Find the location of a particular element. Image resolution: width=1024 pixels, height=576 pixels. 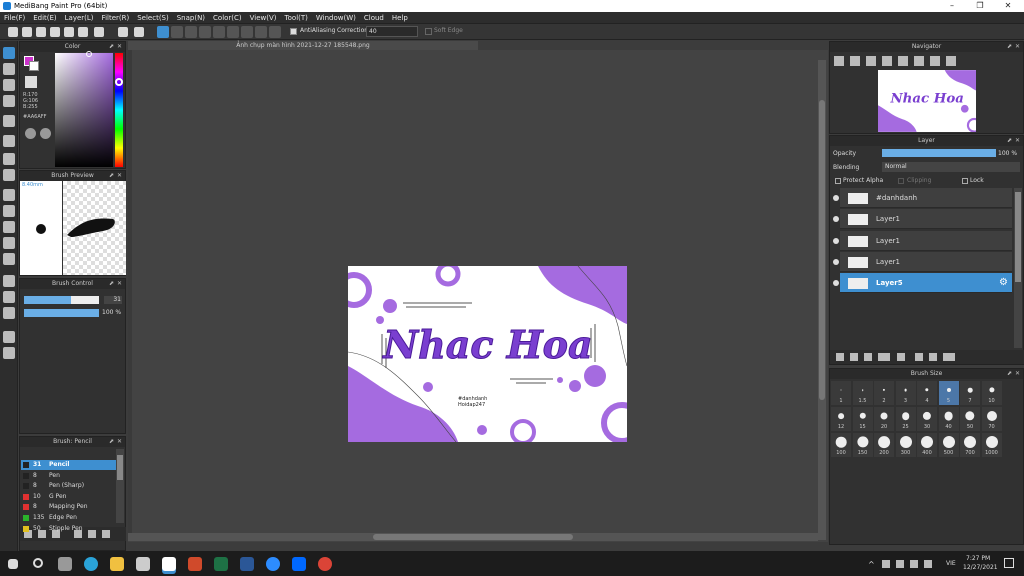

new-file-icon is located at coordinates (27, 32).